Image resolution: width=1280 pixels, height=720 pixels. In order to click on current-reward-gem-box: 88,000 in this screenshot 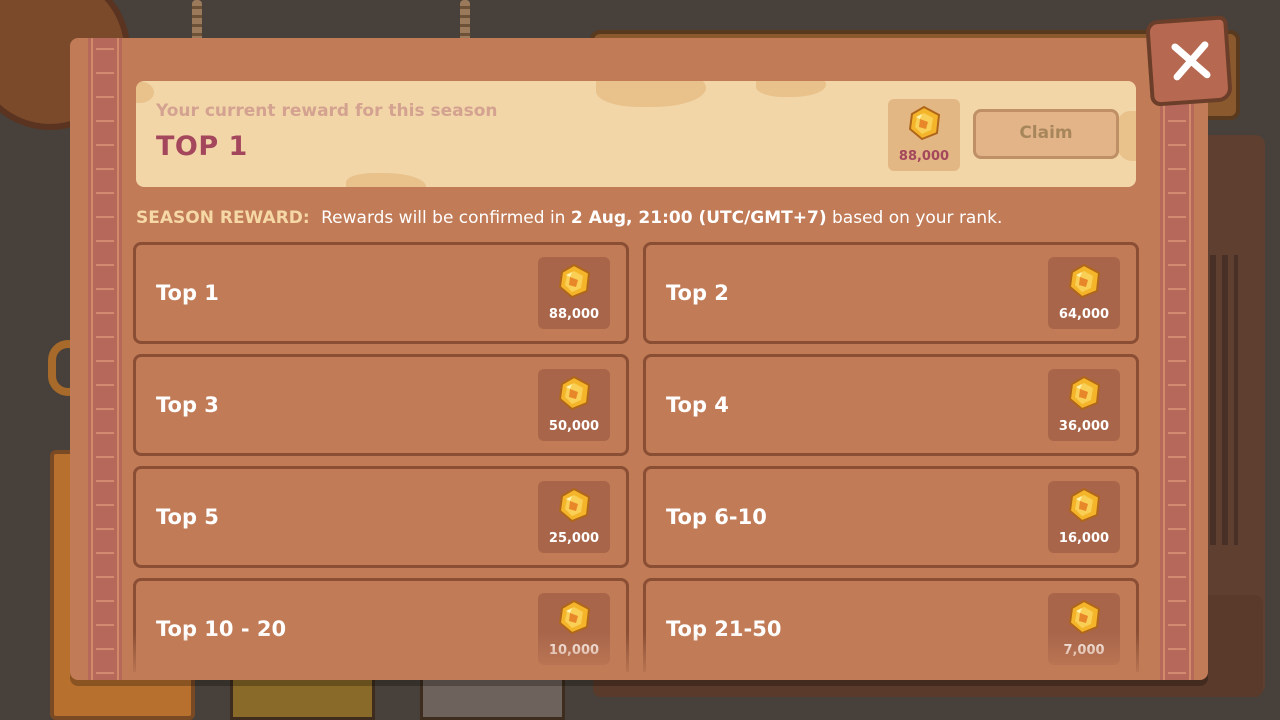, I will do `click(924, 135)`.